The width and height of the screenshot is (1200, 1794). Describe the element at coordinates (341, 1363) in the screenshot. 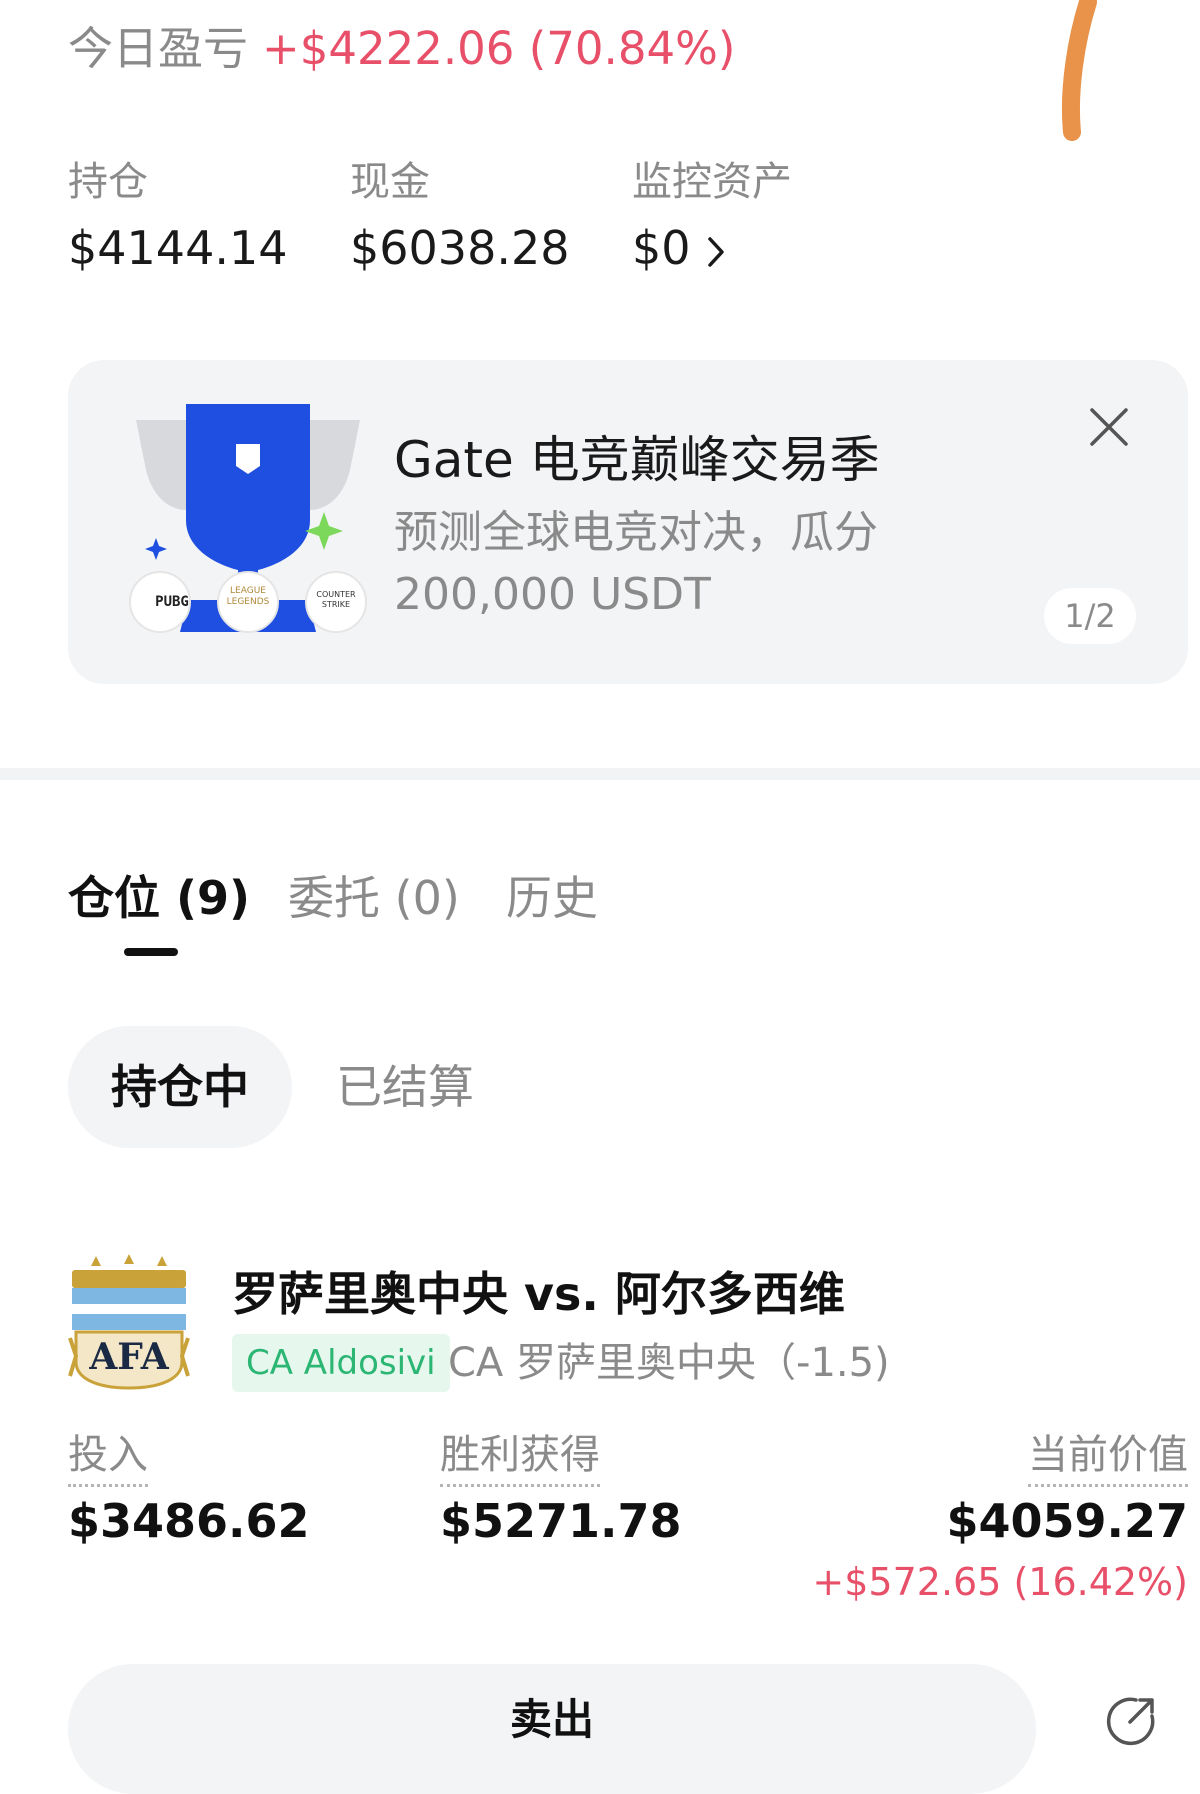

I see `outcome-tag: CA Aldosivi` at that location.